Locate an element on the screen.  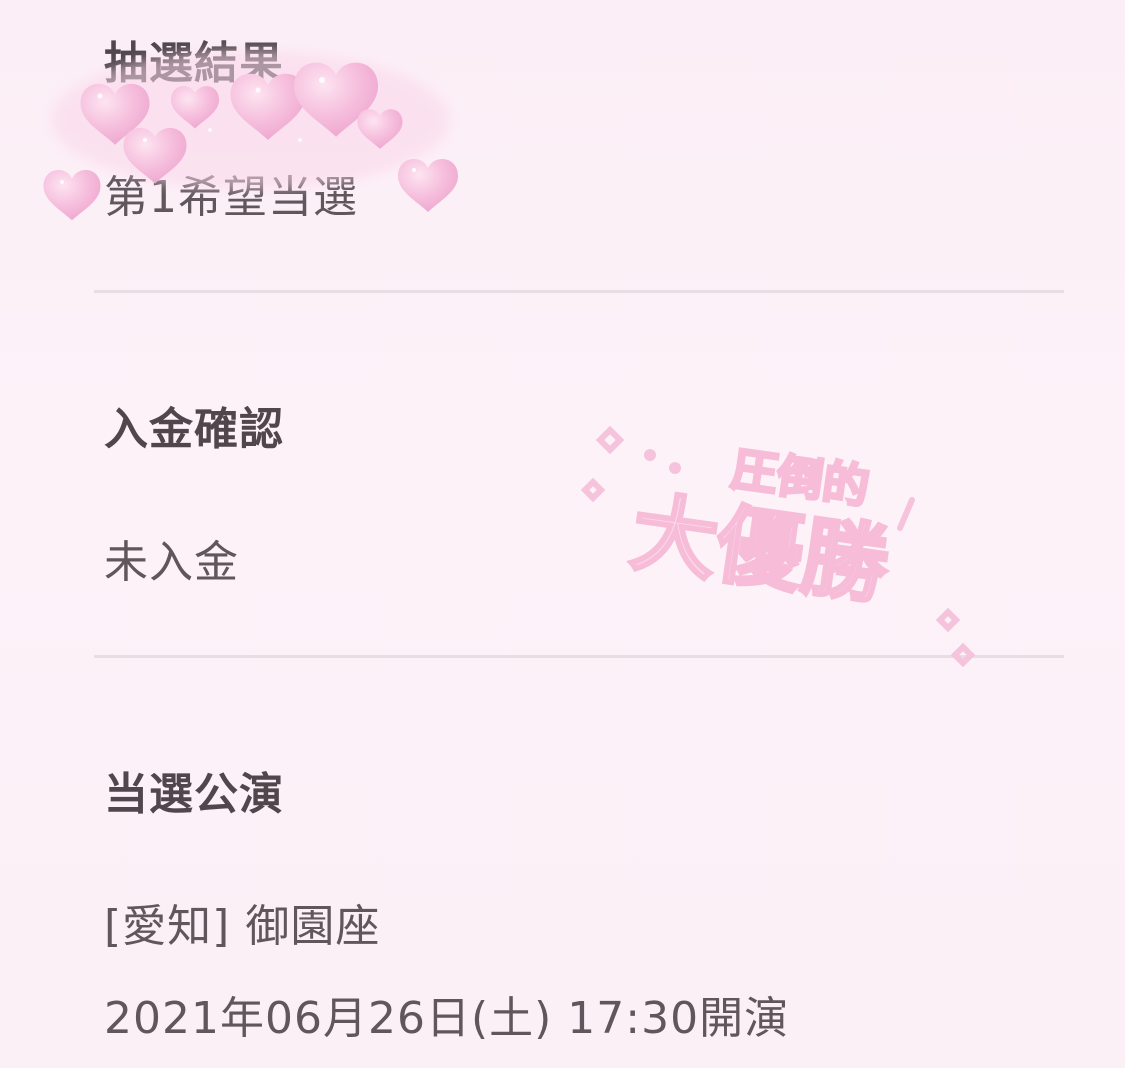
lottery-result-value: 第1希望当選 is located at coordinates (231, 198).